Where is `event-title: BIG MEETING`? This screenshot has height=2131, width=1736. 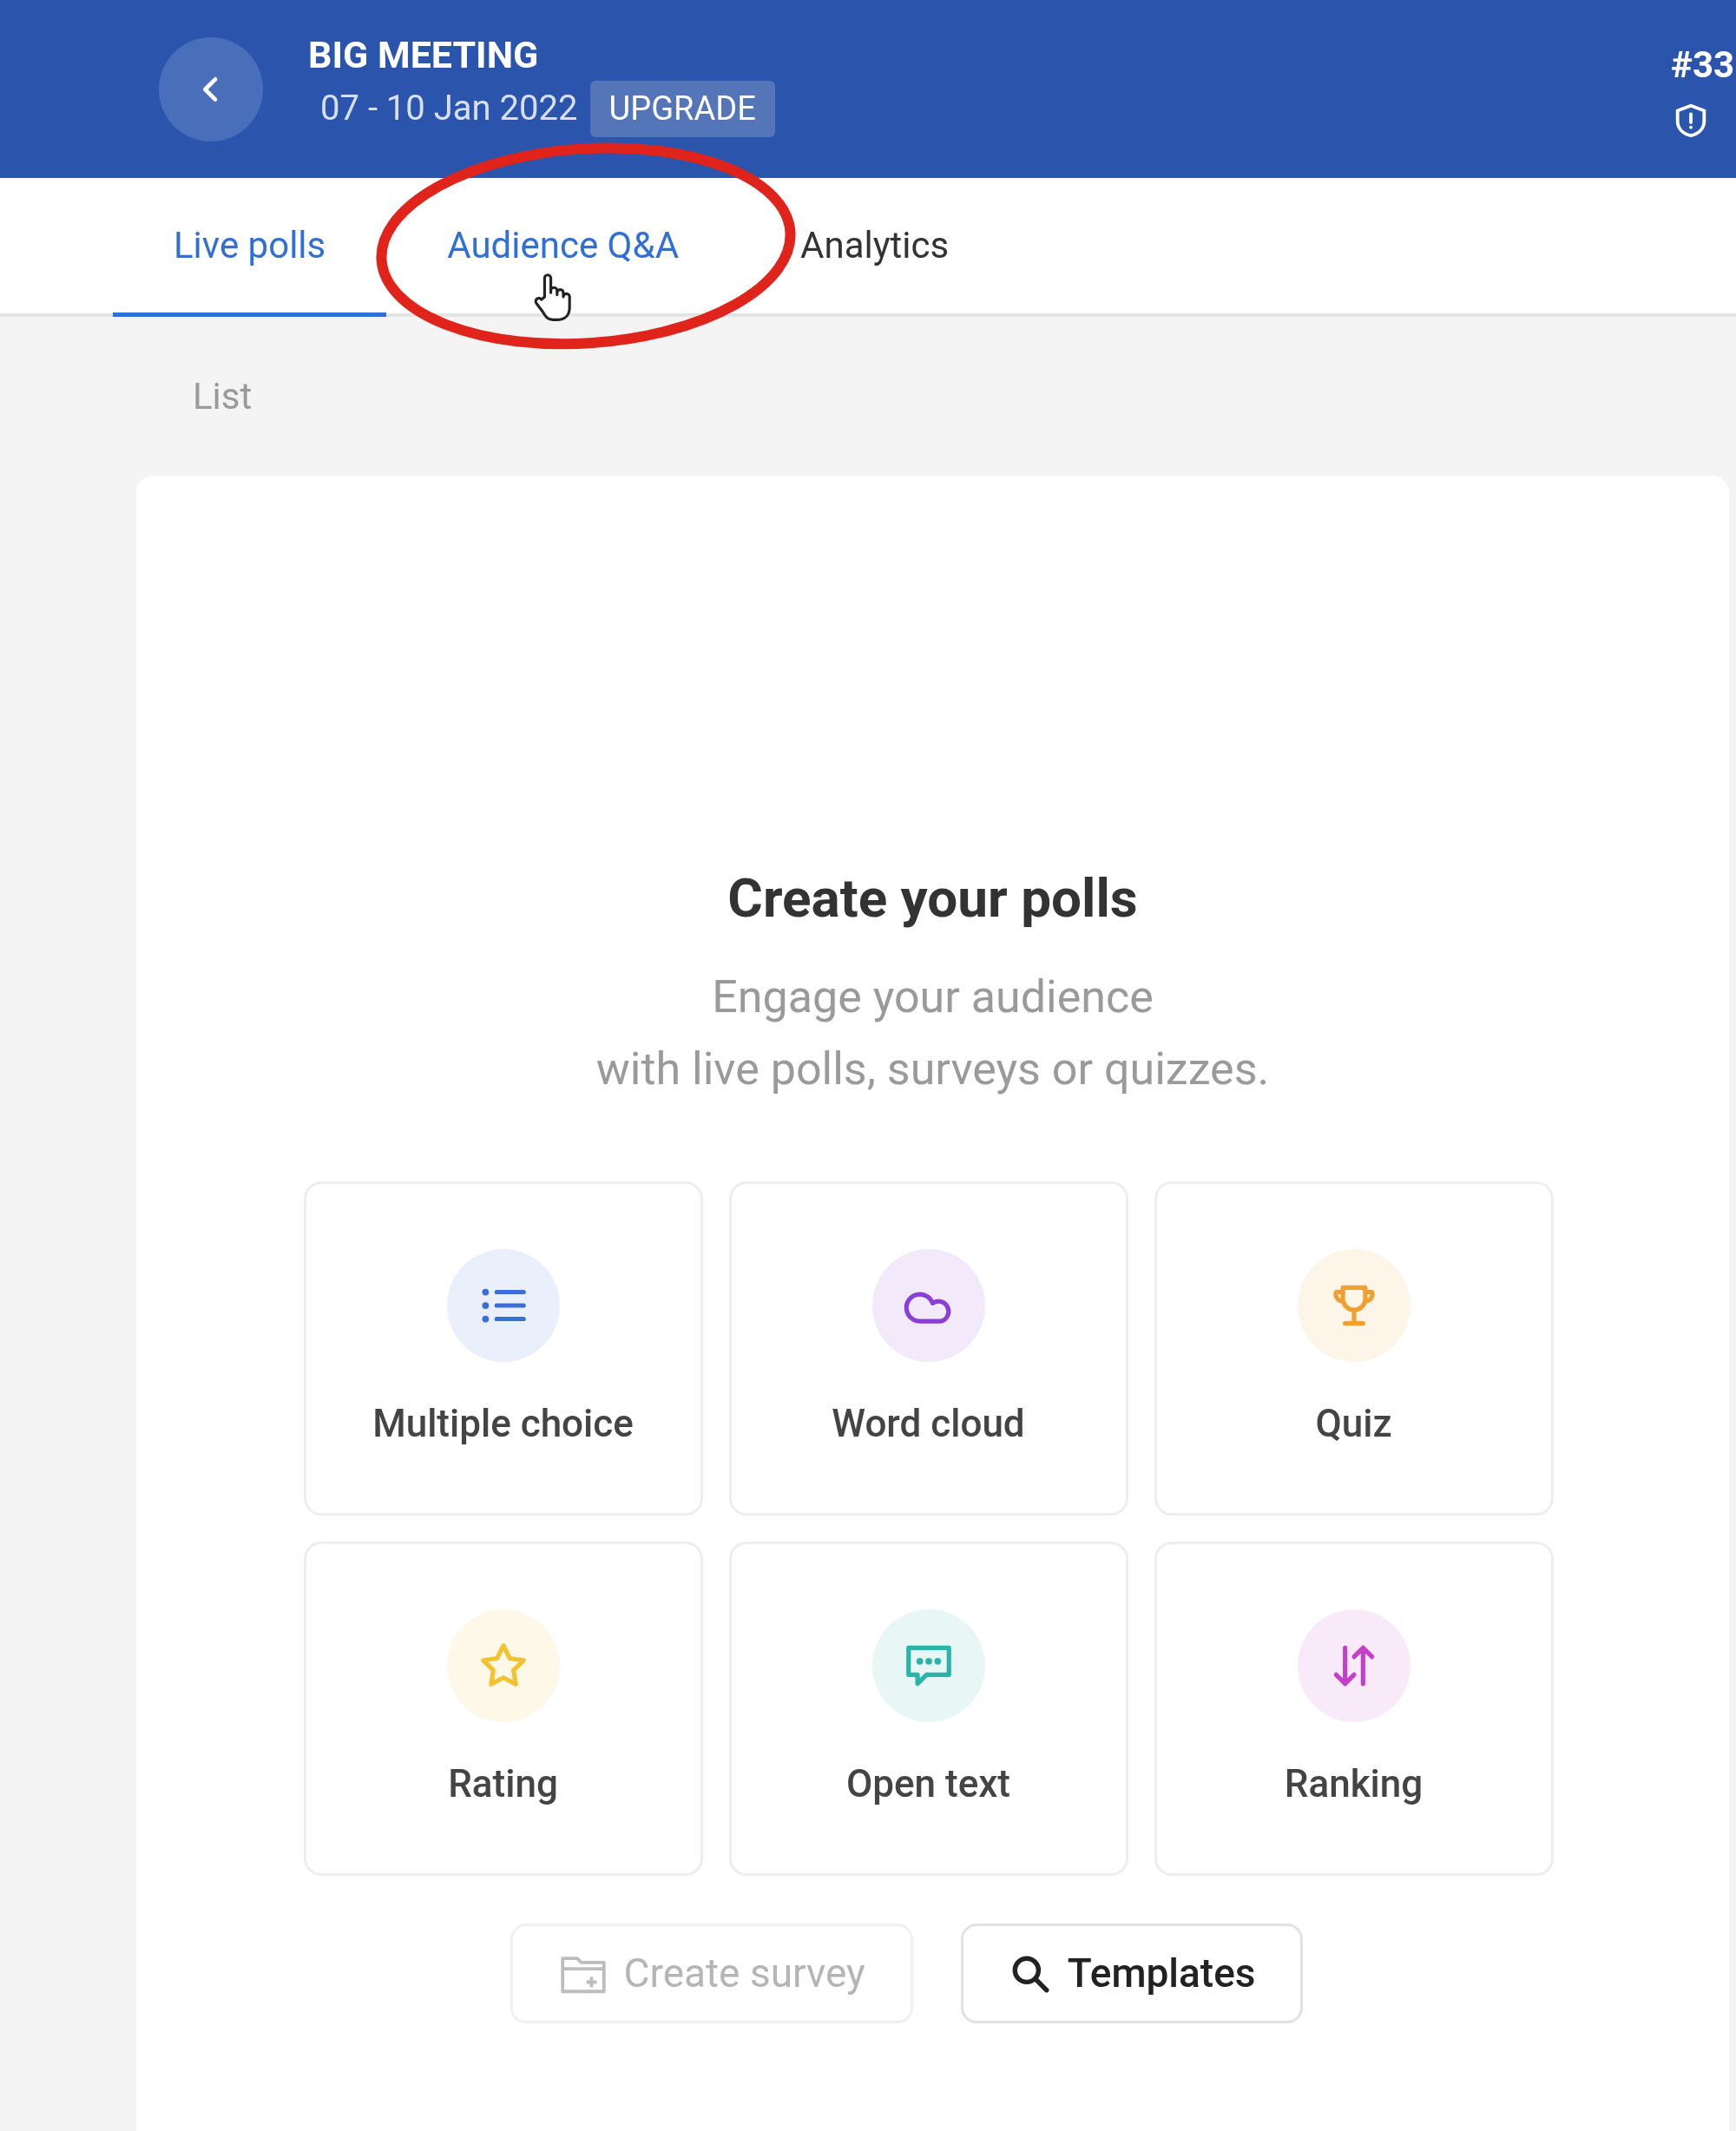
event-title: BIG MEETING is located at coordinates (424, 55).